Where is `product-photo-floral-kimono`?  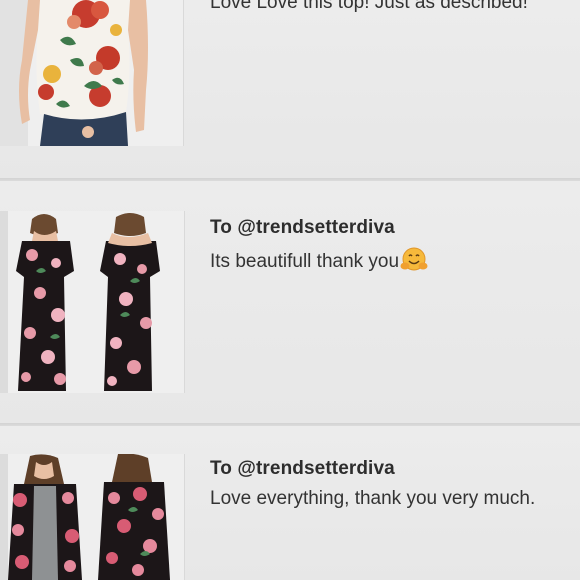 product-photo-floral-kimono is located at coordinates (92, 517).